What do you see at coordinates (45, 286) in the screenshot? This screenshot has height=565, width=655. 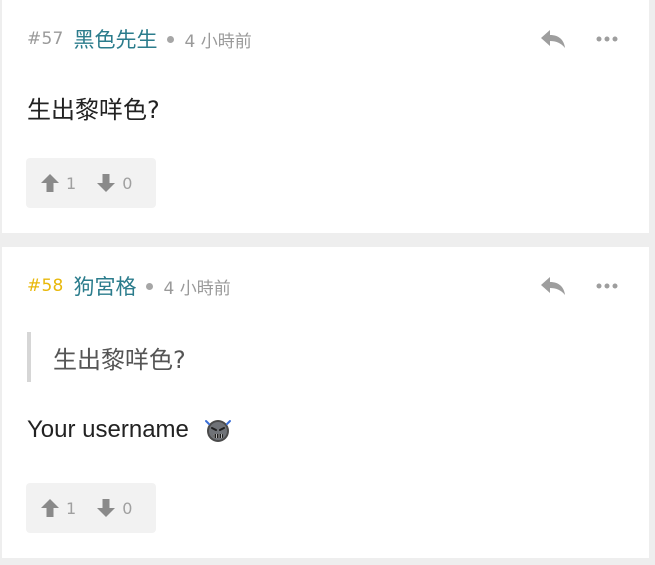 I see `post-number: #58` at bounding box center [45, 286].